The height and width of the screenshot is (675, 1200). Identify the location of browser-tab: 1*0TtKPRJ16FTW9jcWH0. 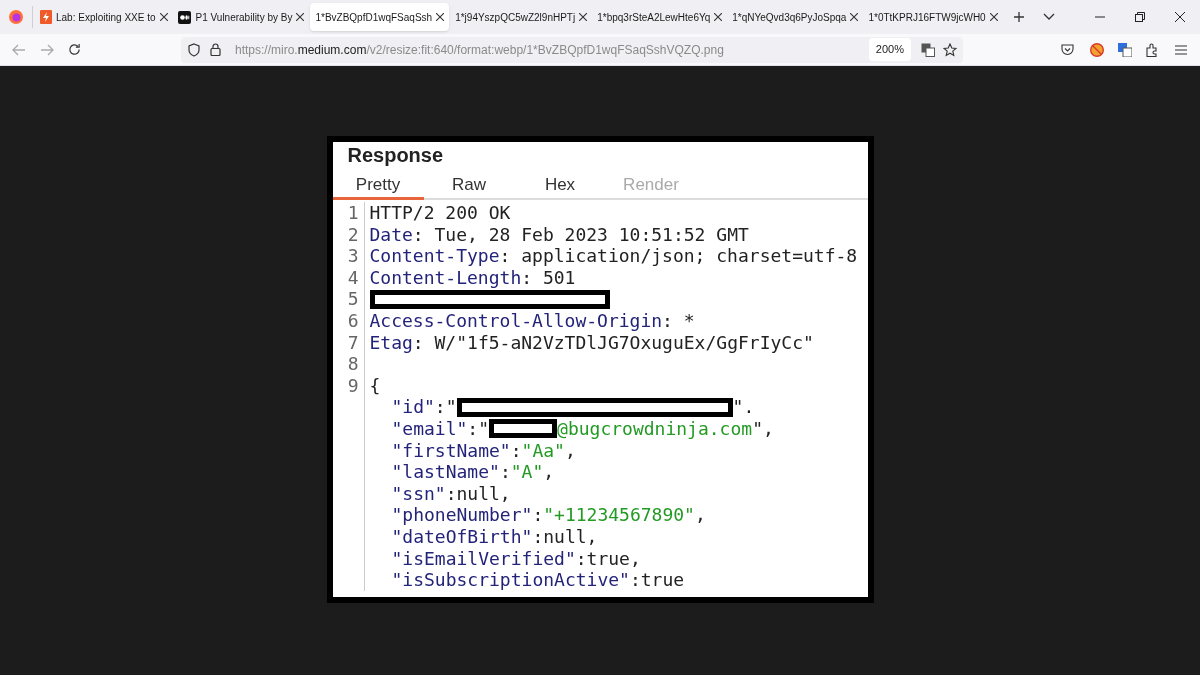
(933, 17).